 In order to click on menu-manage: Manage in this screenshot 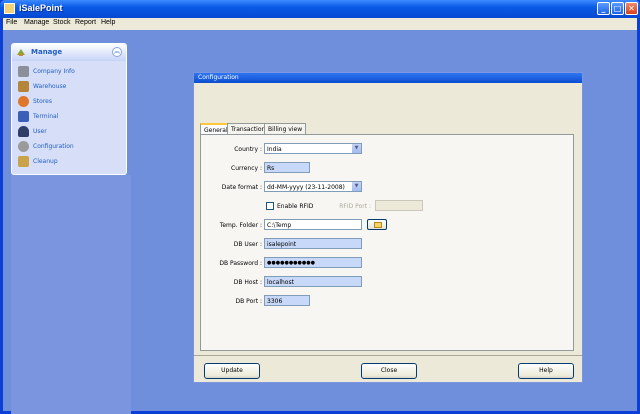, I will do `click(36, 22)`.